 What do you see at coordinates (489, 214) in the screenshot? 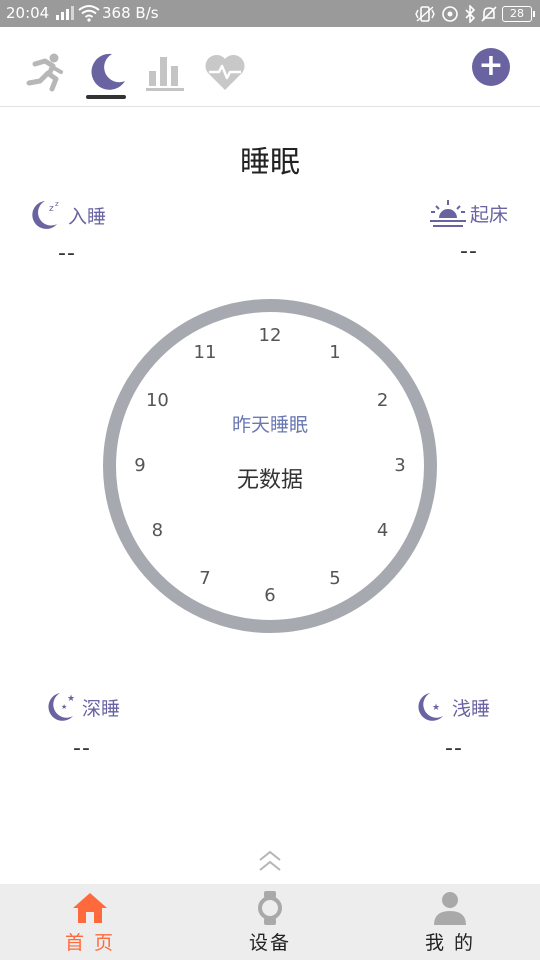
I see `wake-up-label: 起床` at bounding box center [489, 214].